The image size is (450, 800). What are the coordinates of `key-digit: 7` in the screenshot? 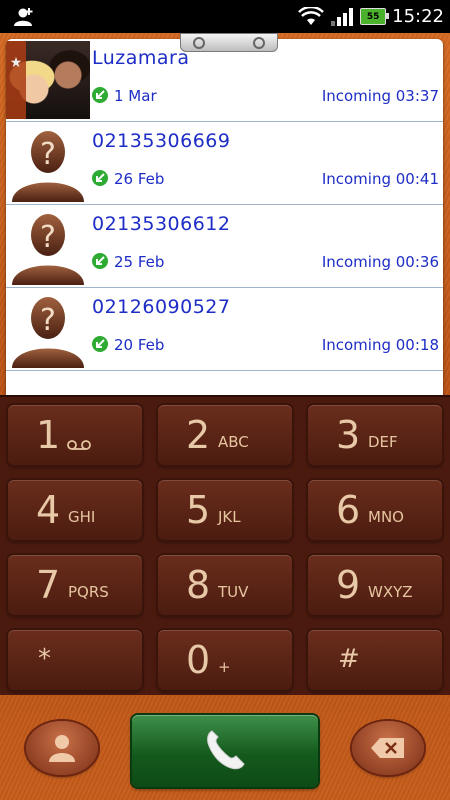 It's located at (48, 585).